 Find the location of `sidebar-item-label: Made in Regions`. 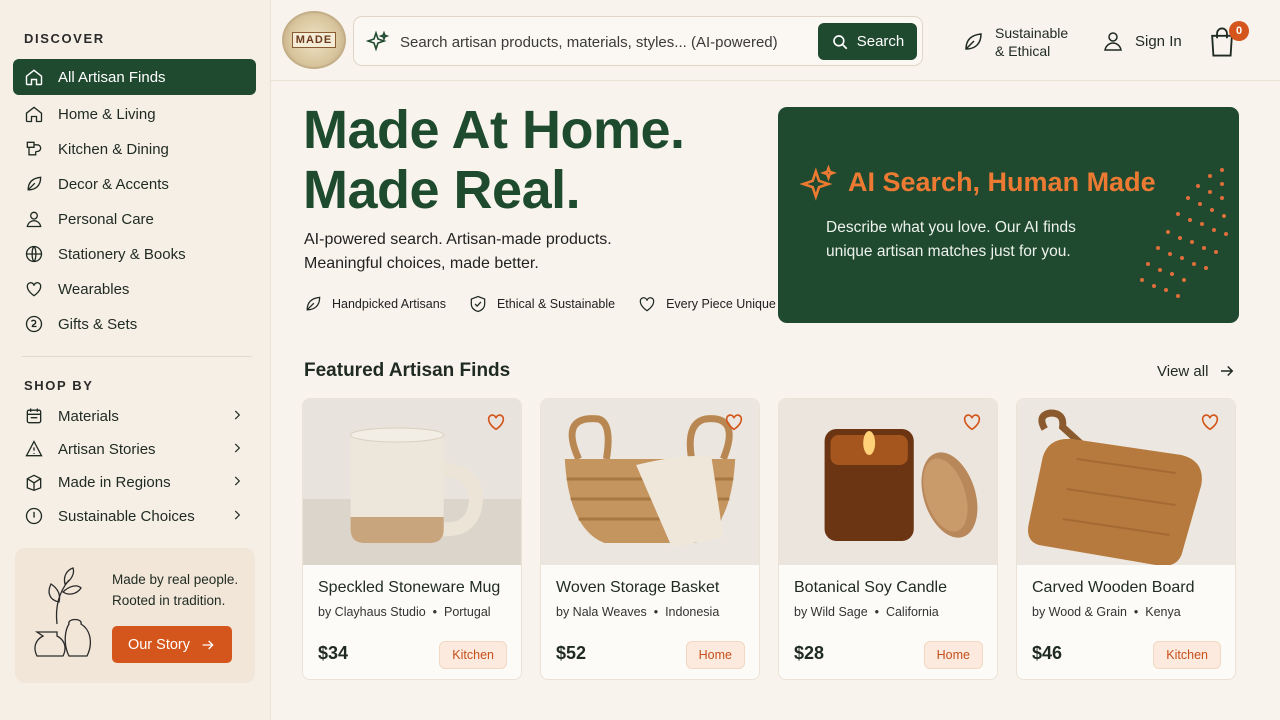

sidebar-item-label: Made in Regions is located at coordinates (114, 482).